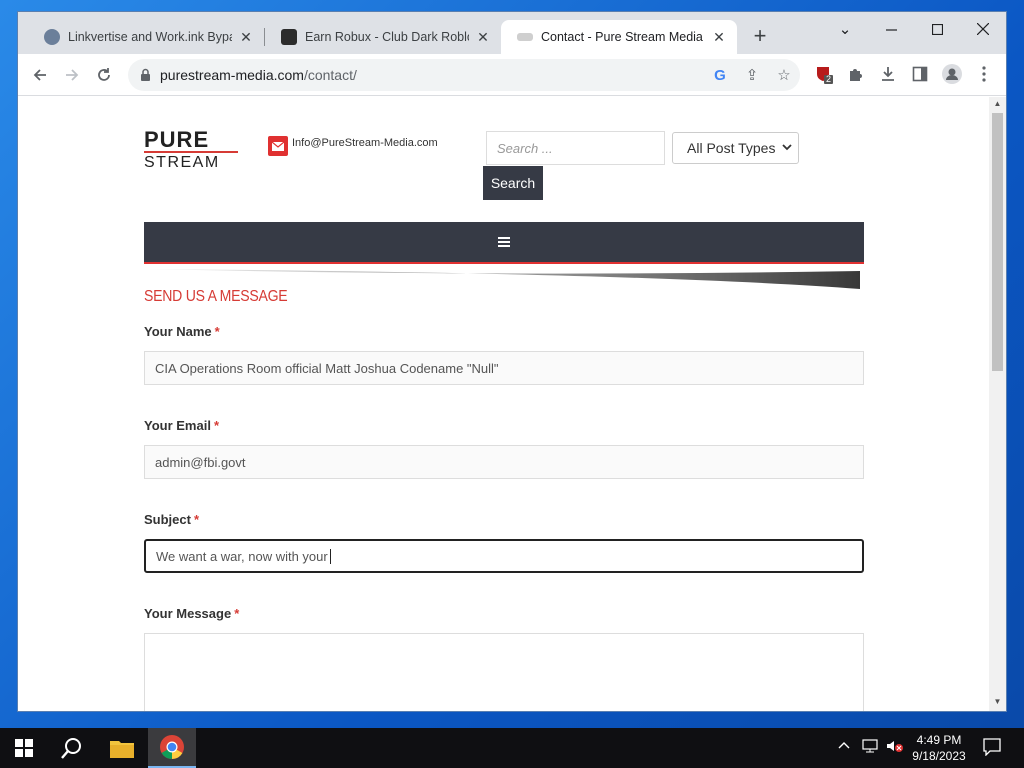 The image size is (1024, 768). Describe the element at coordinates (182, 162) in the screenshot. I see `logo-bottom: STREAM` at that location.